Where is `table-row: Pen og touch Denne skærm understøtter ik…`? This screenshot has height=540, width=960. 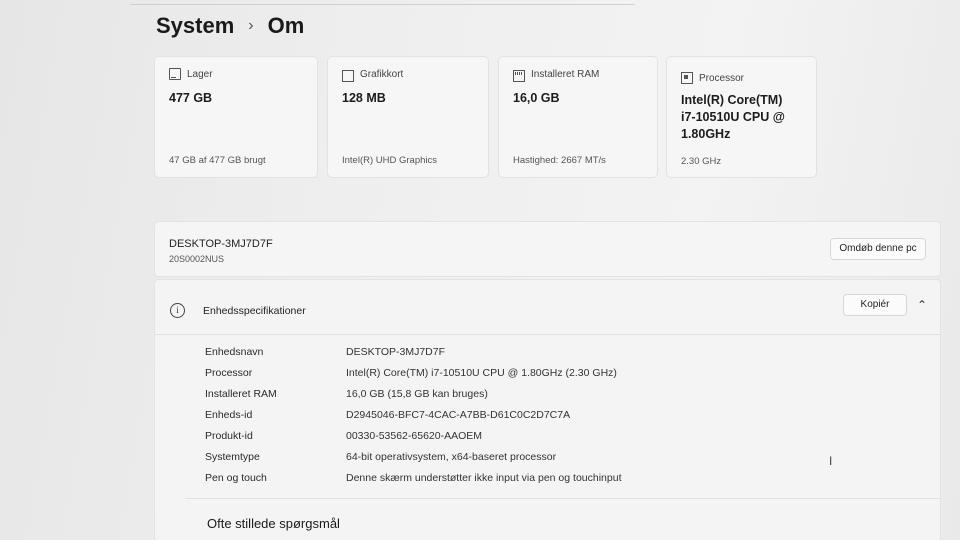 table-row: Pen og touch Denne skærm understøtter ik… is located at coordinates (505, 482).